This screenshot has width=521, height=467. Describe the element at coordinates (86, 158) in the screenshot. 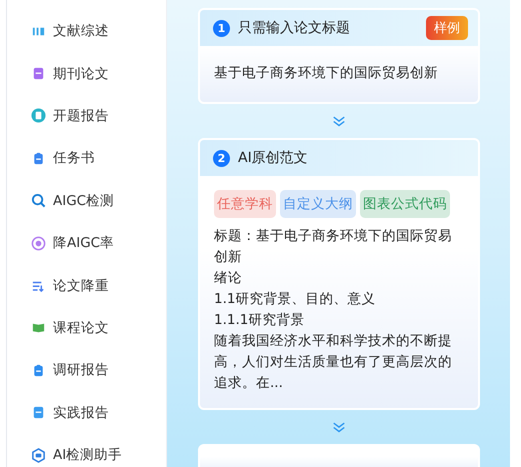

I see `sidebar-item: 任务书` at that location.